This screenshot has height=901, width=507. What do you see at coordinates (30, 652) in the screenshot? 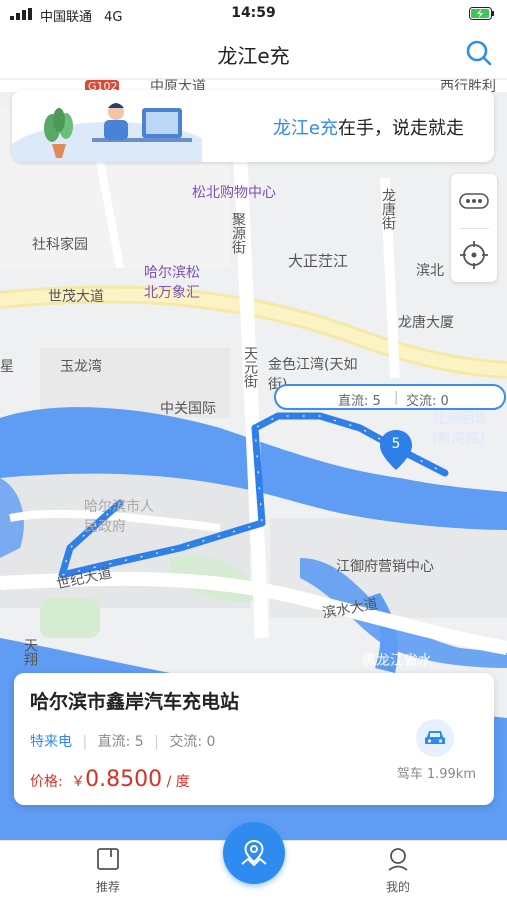
I see `map-label: 天翔` at bounding box center [30, 652].